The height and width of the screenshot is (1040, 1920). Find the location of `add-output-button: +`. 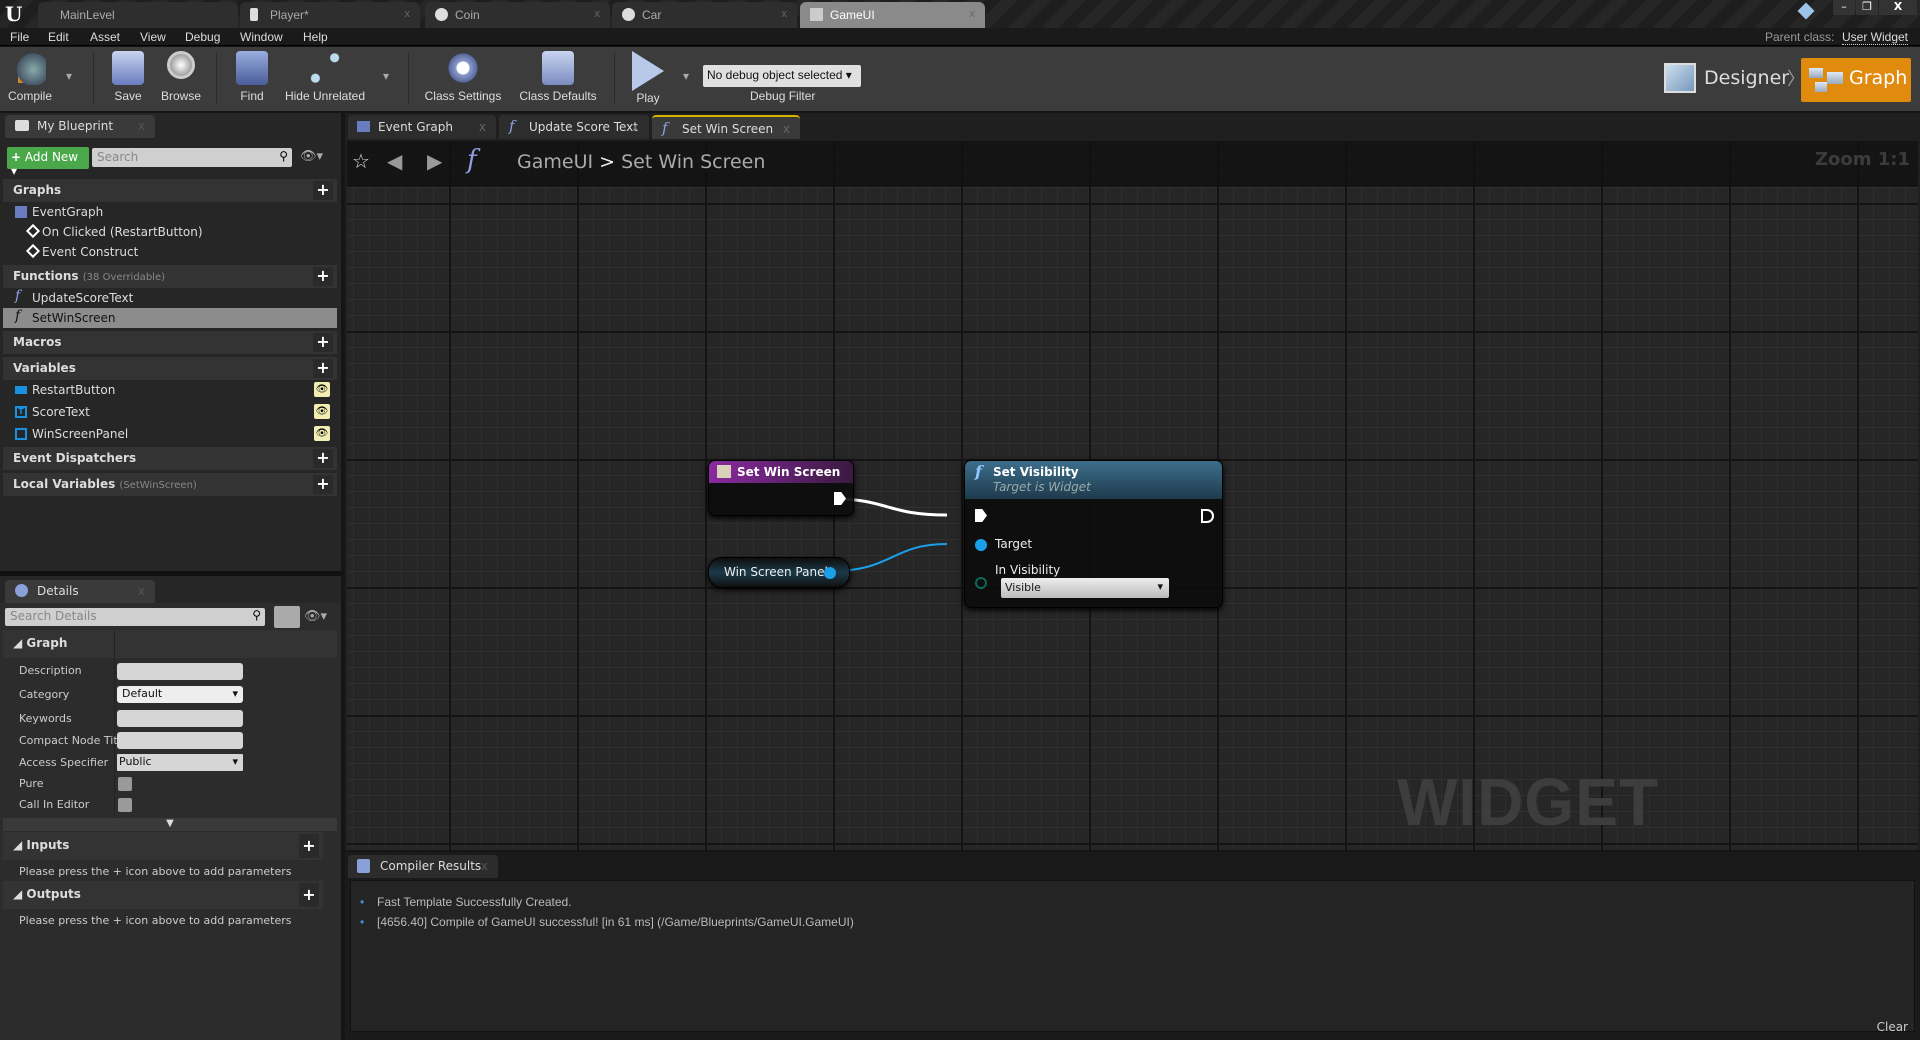

add-output-button: + is located at coordinates (309, 895).